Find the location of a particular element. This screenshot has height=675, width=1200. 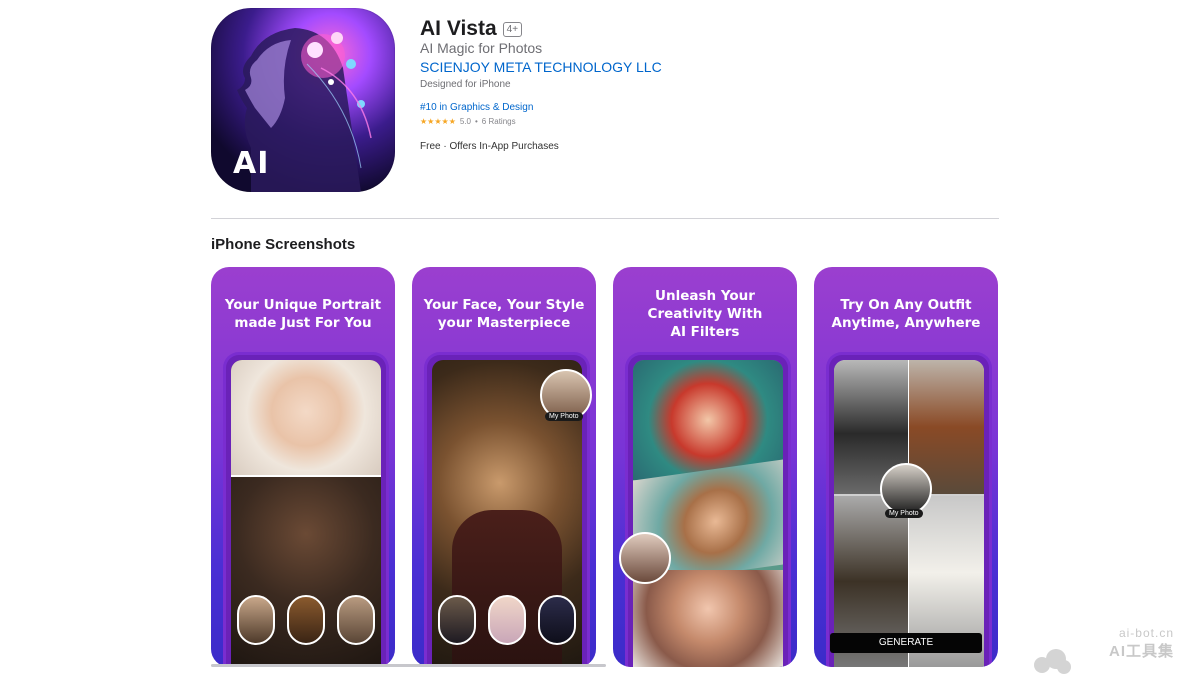

app-subtitle: AI Magic for Photos is located at coordinates (481, 48).